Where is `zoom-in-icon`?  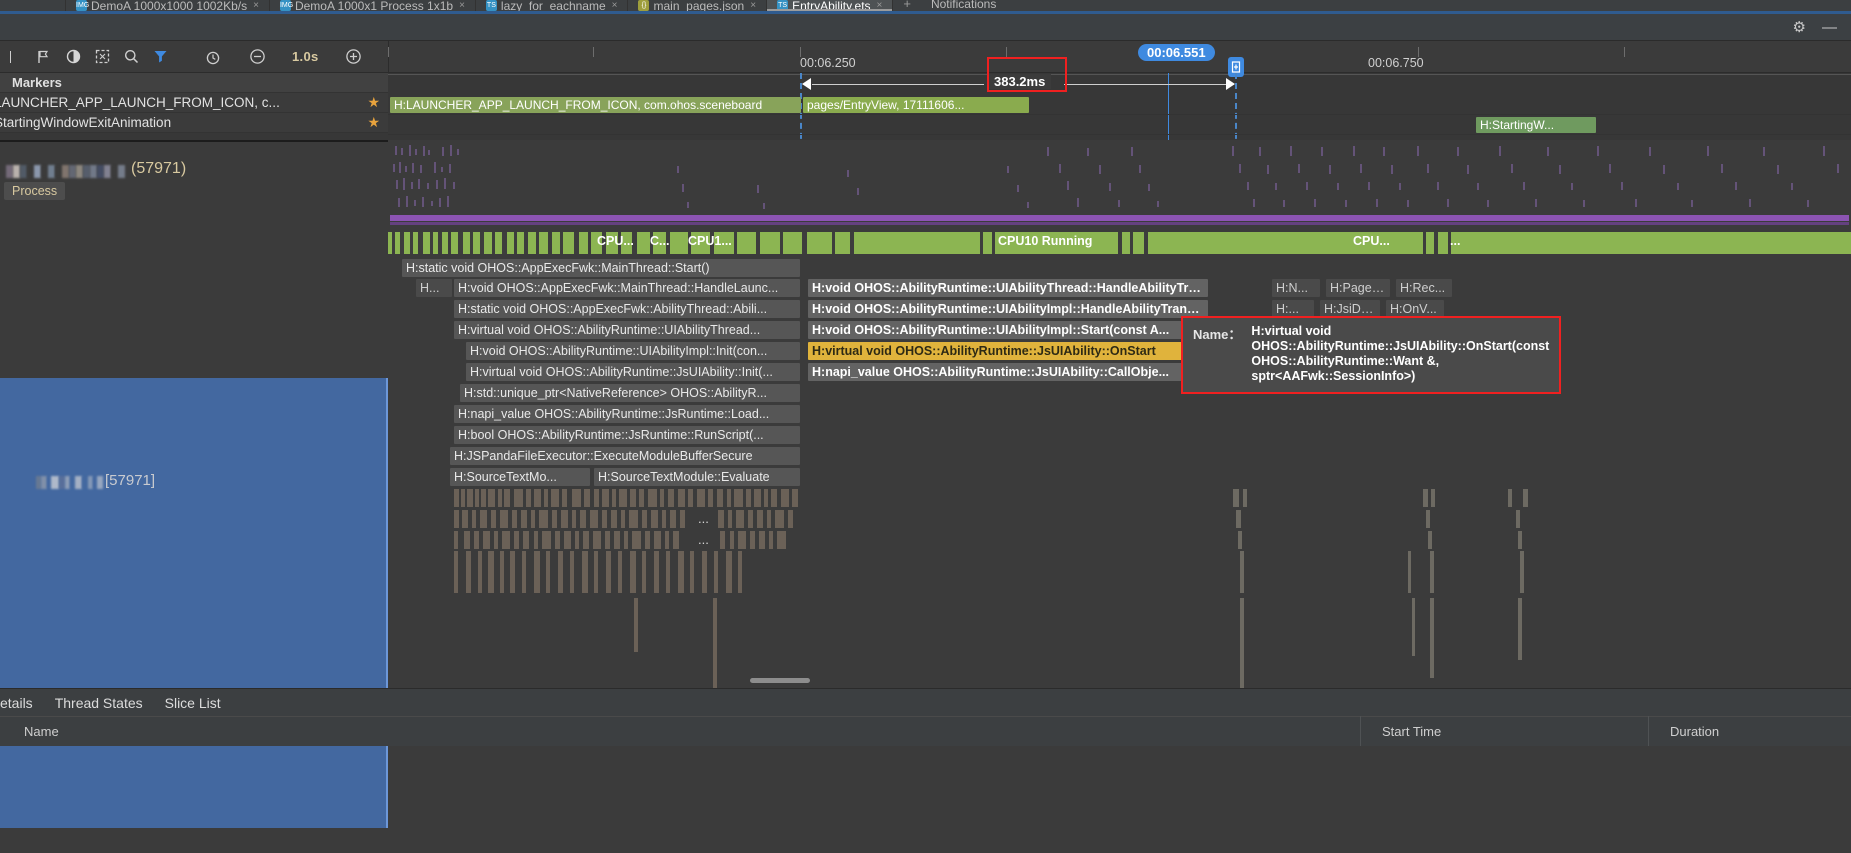
zoom-in-icon is located at coordinates (354, 57).